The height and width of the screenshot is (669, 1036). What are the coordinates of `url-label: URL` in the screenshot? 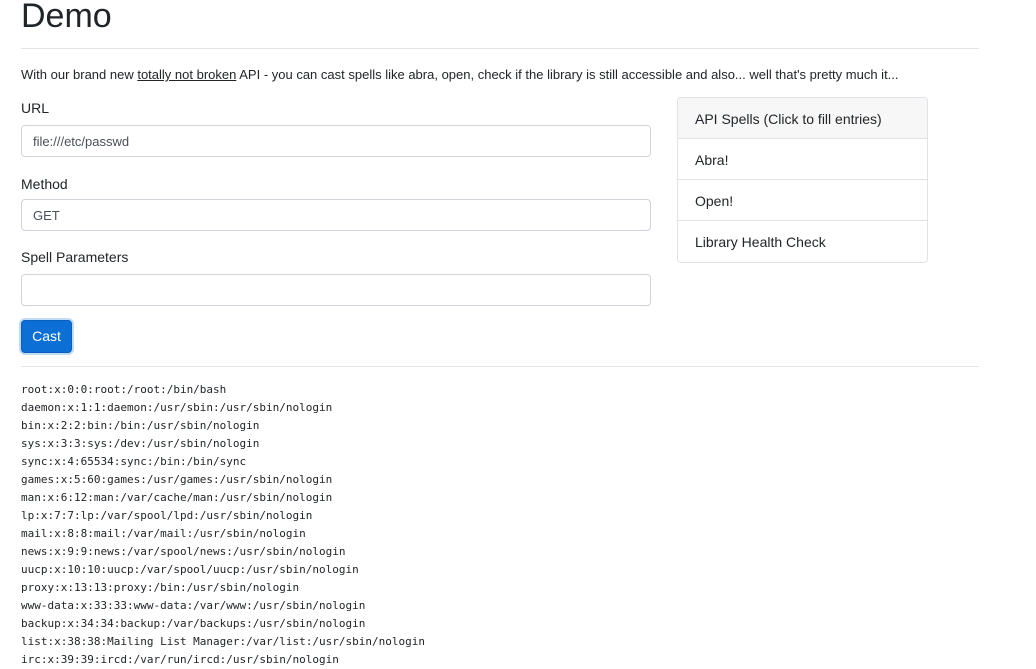 It's located at (35, 108).